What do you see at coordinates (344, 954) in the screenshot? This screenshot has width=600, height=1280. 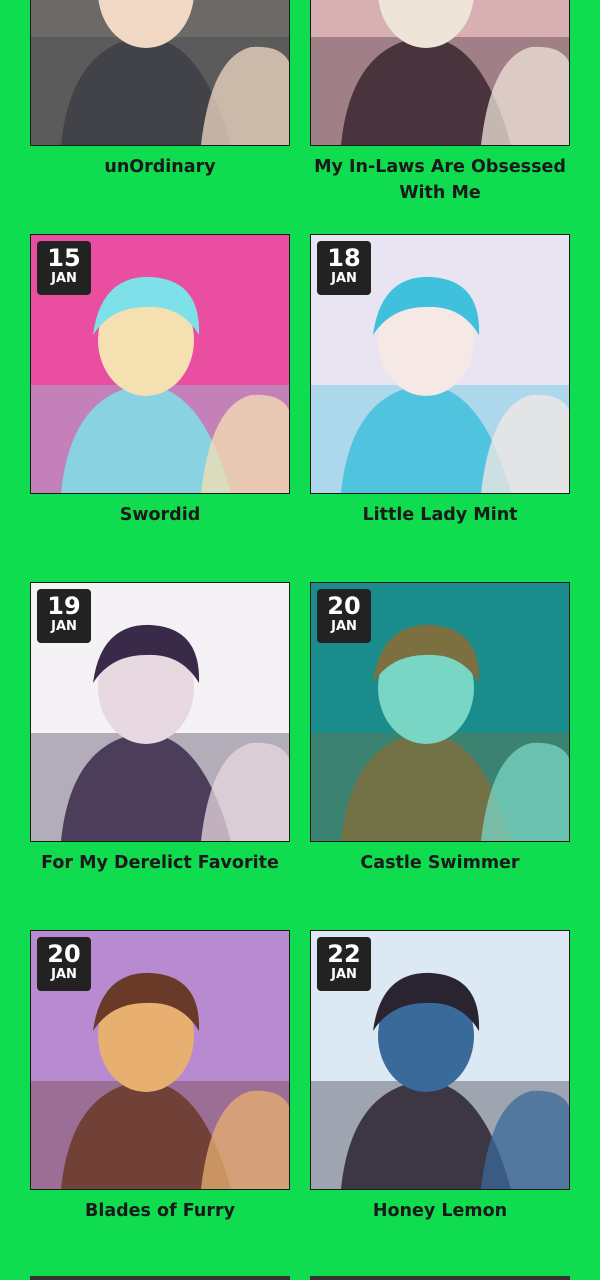 I see `release-day: 22` at bounding box center [344, 954].